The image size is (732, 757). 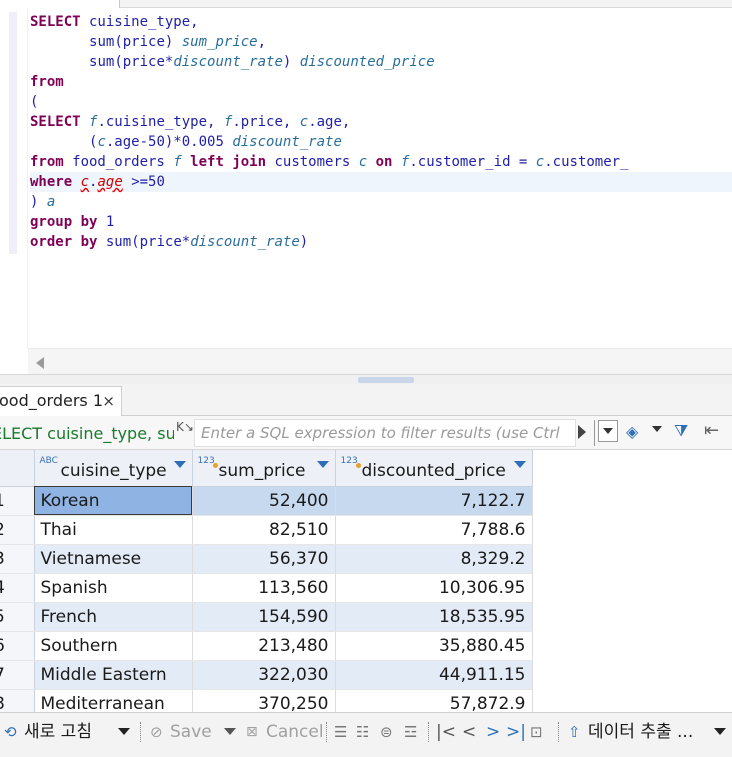 What do you see at coordinates (711, 430) in the screenshot?
I see `back-arrow-icon: ⇤` at bounding box center [711, 430].